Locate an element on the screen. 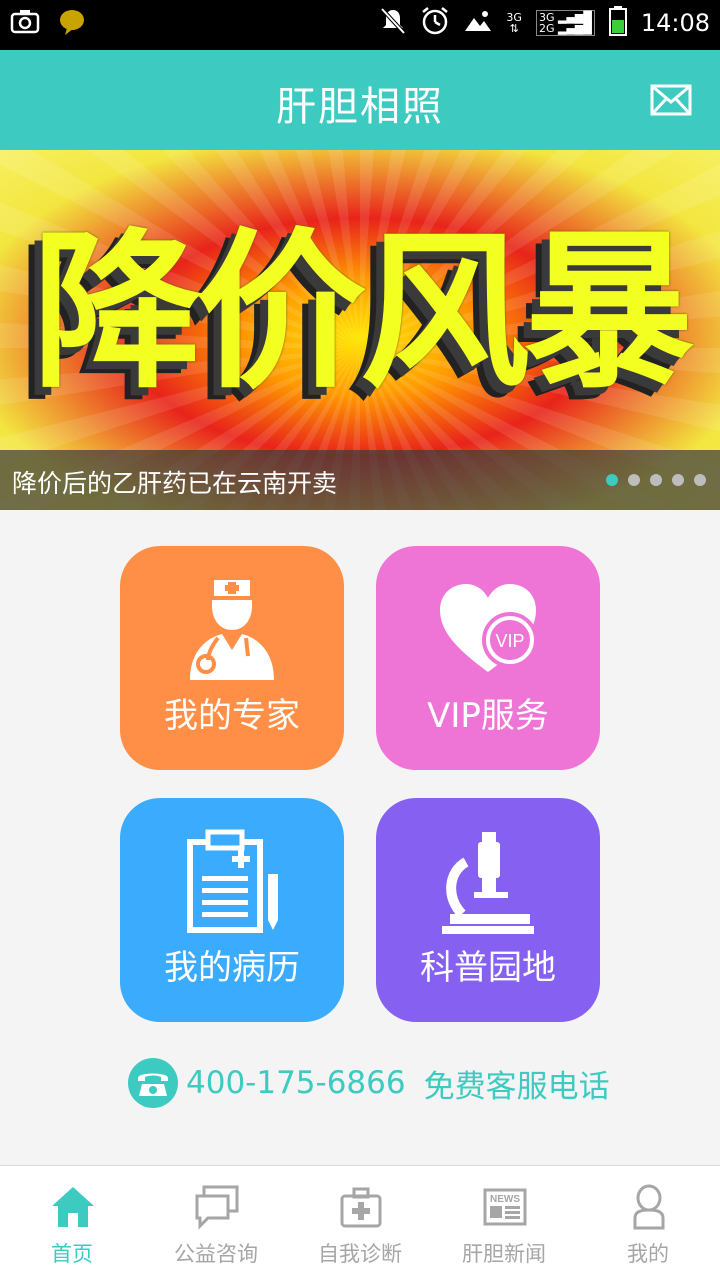 This screenshot has height=1281, width=720. alarm-icon is located at coordinates (435, 23).